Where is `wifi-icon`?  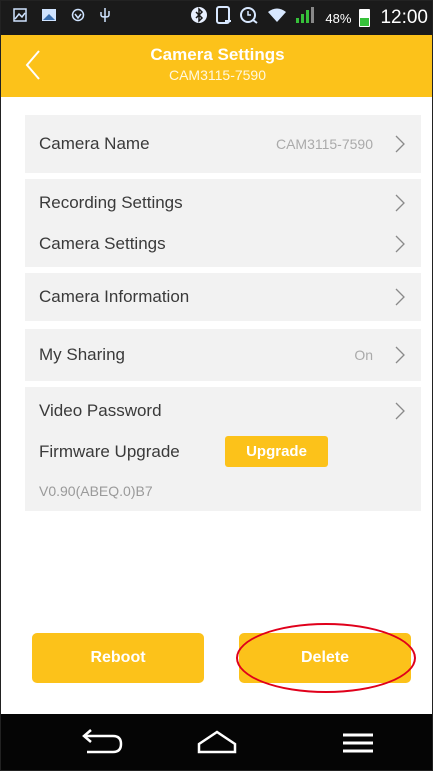
wifi-icon is located at coordinates (277, 18).